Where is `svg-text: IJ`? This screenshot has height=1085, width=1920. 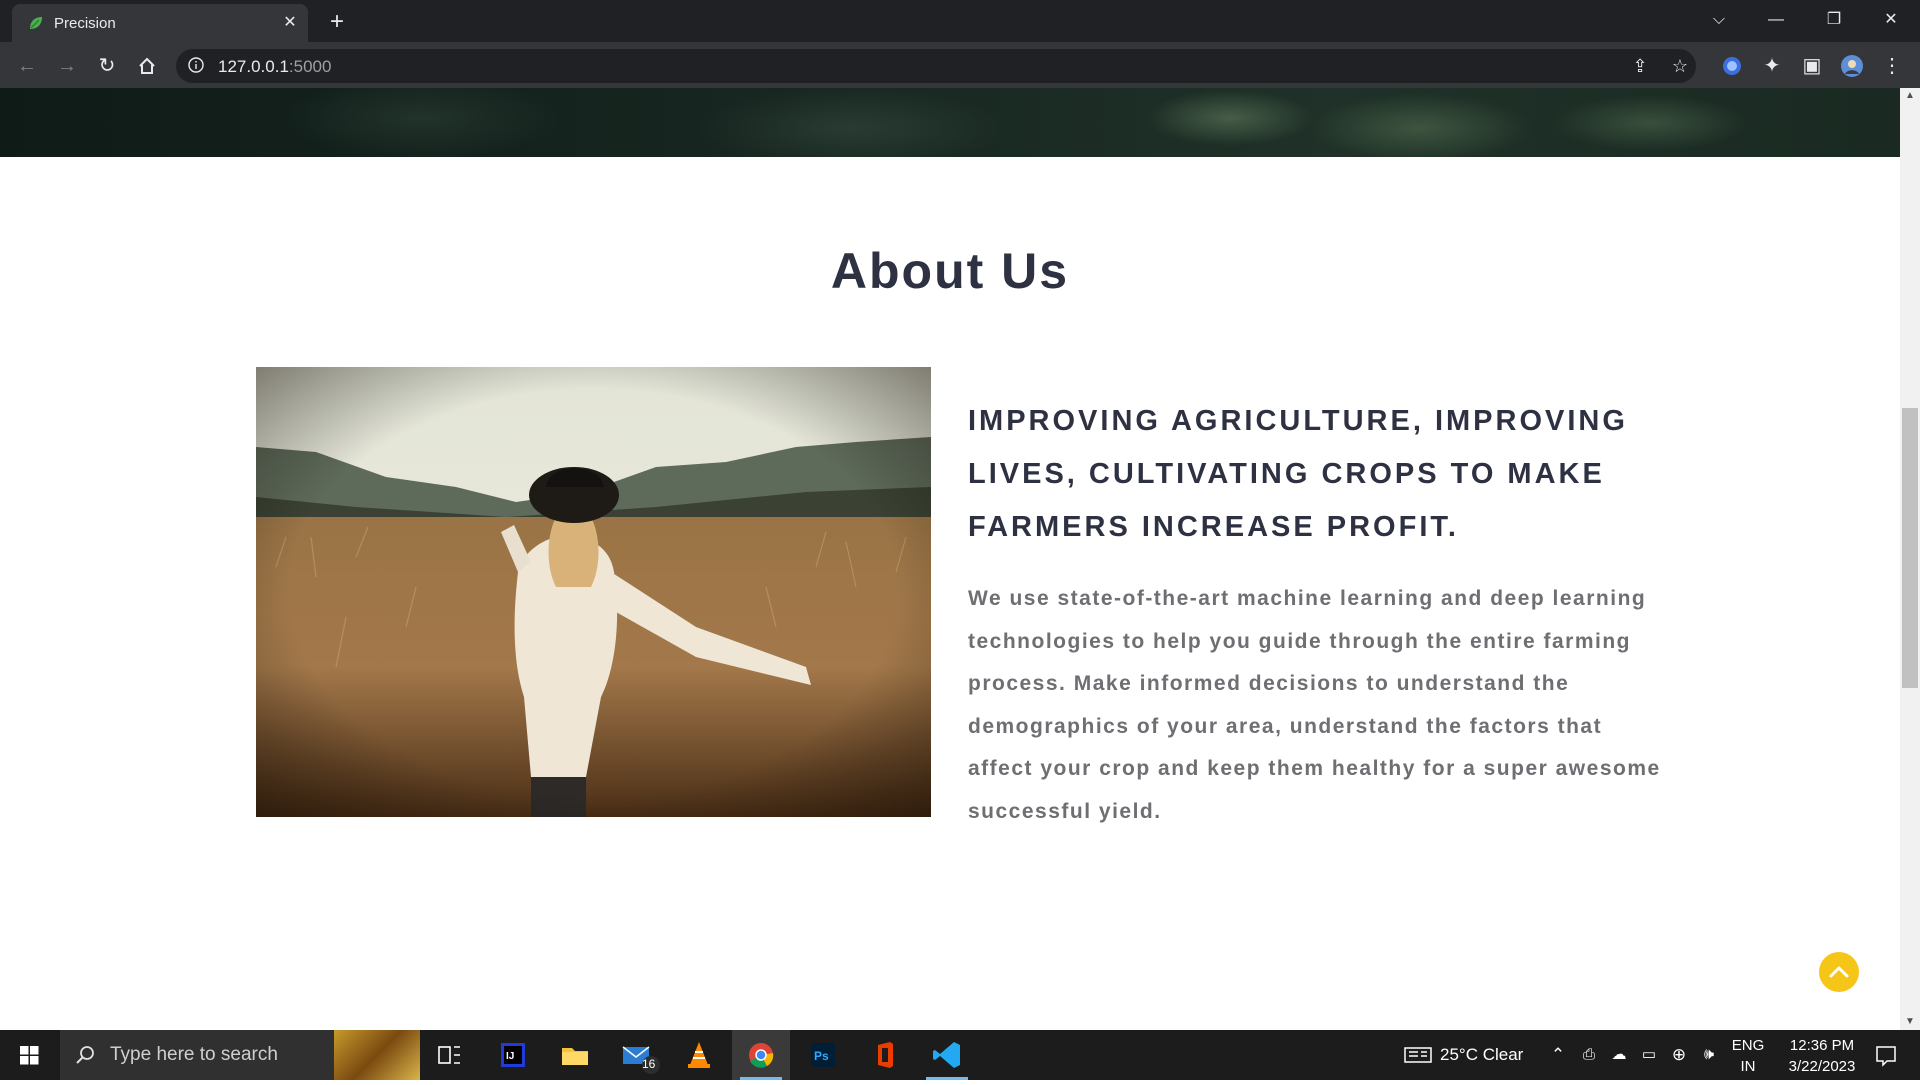 svg-text: IJ is located at coordinates (510, 1056).